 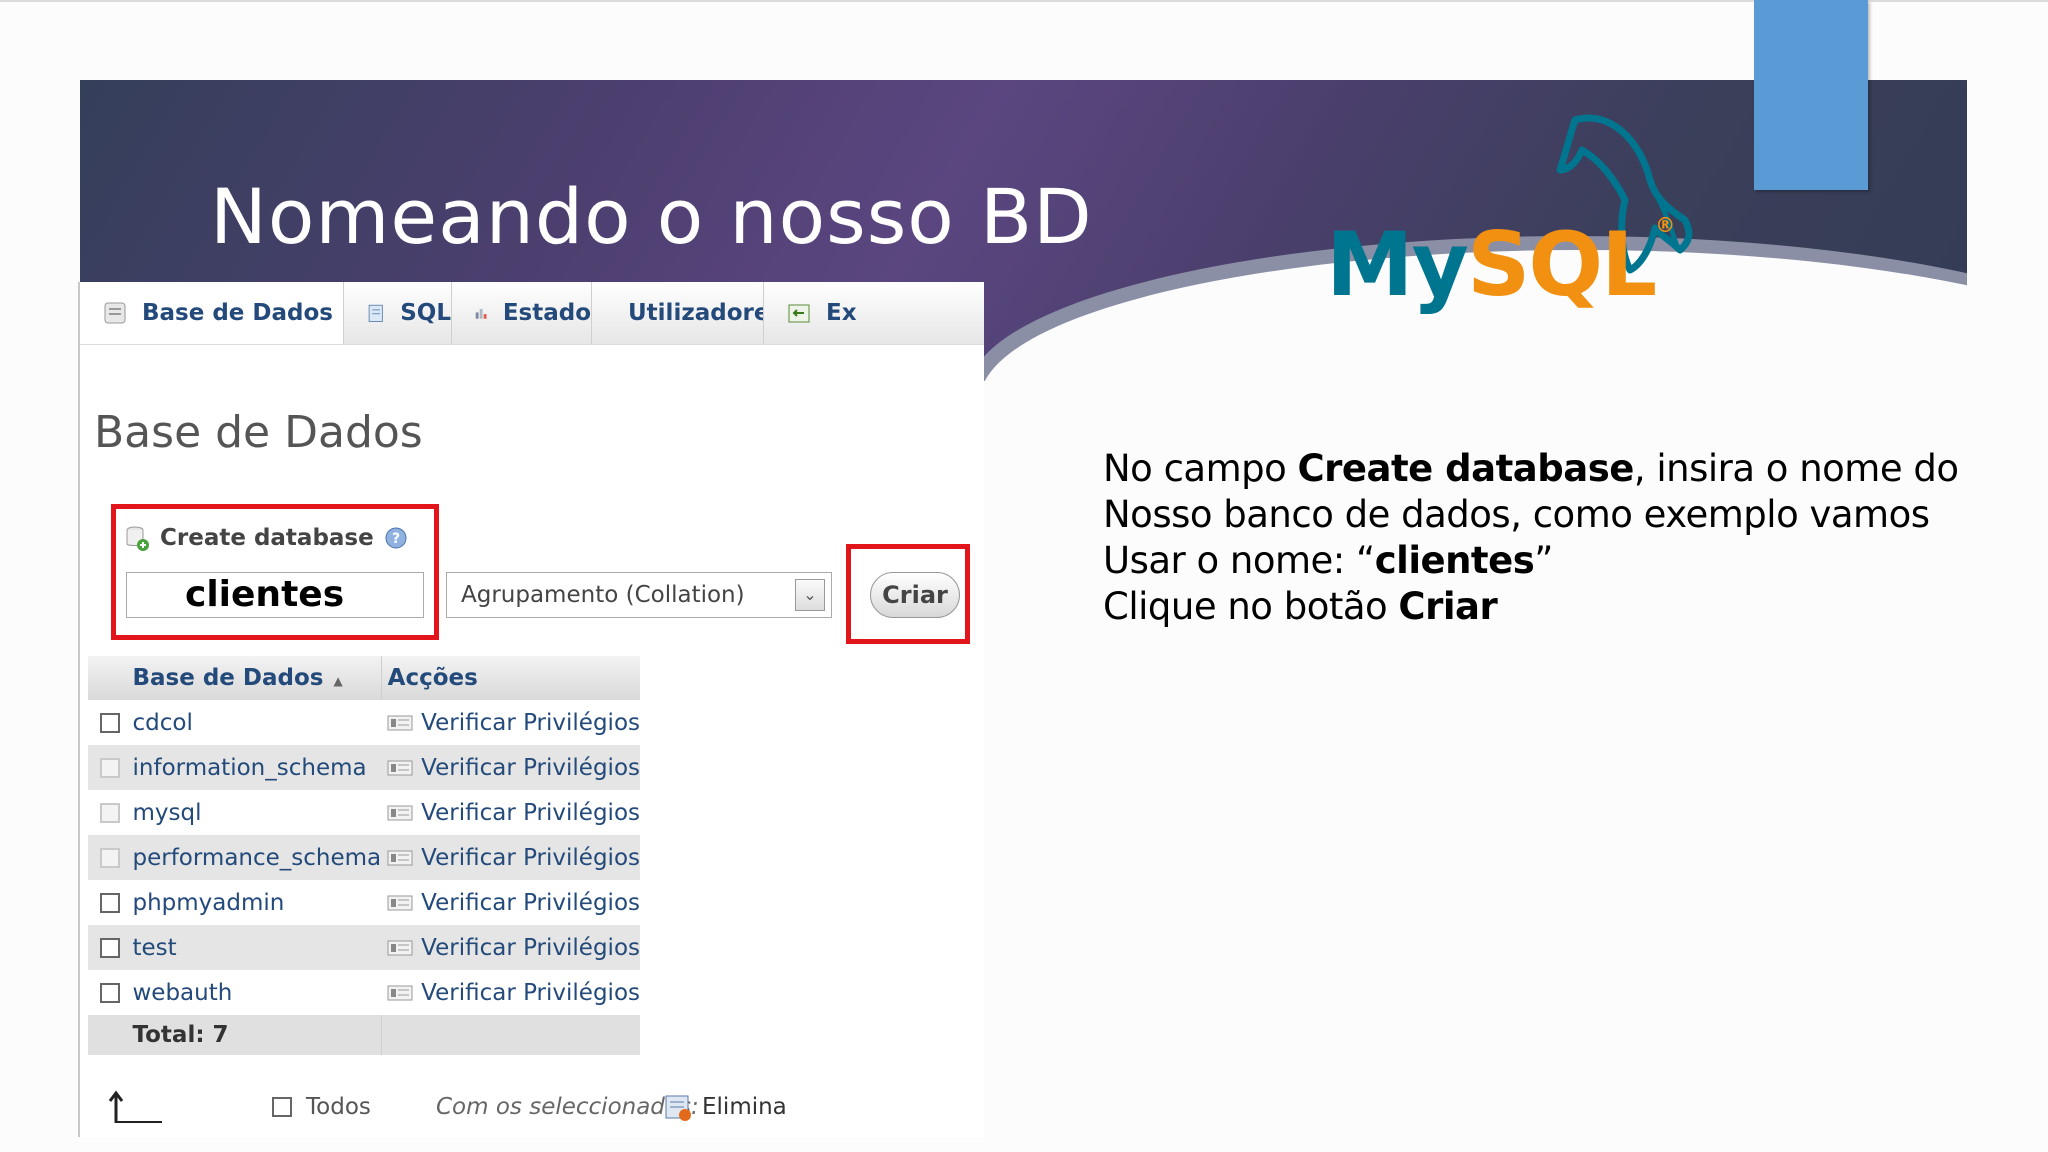 I want to click on mysql-logo-text: MySQL®, so click(x=1500, y=264).